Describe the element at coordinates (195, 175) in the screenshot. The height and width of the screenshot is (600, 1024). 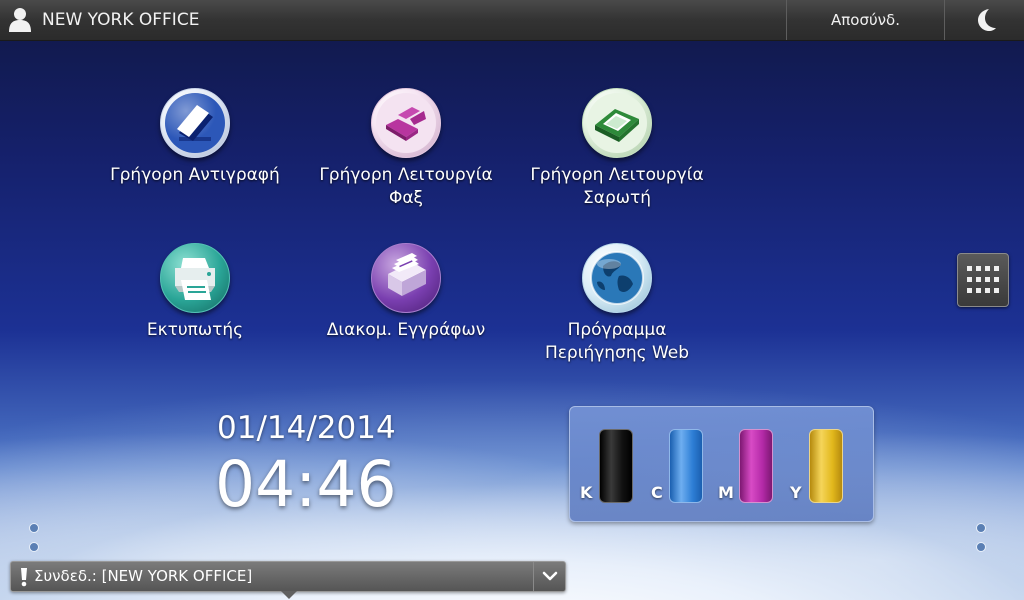
I see `app-label: Γρήγορη Αντιγραφή` at that location.